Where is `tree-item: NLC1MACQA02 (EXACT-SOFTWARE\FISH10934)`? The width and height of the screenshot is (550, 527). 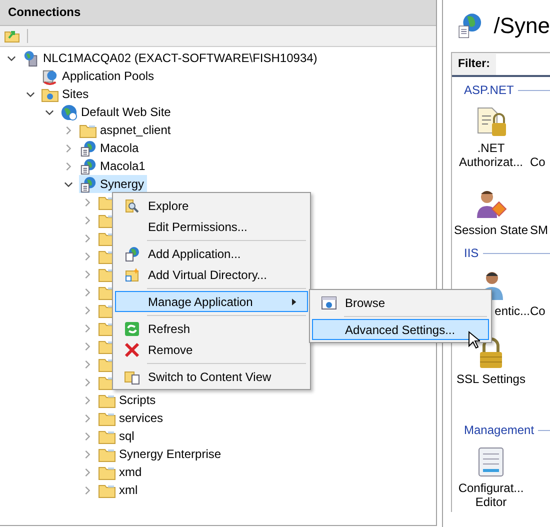
tree-item: NLC1MACQA02 (EXACT-SOFTWARE\FISH10934) is located at coordinates (171, 58).